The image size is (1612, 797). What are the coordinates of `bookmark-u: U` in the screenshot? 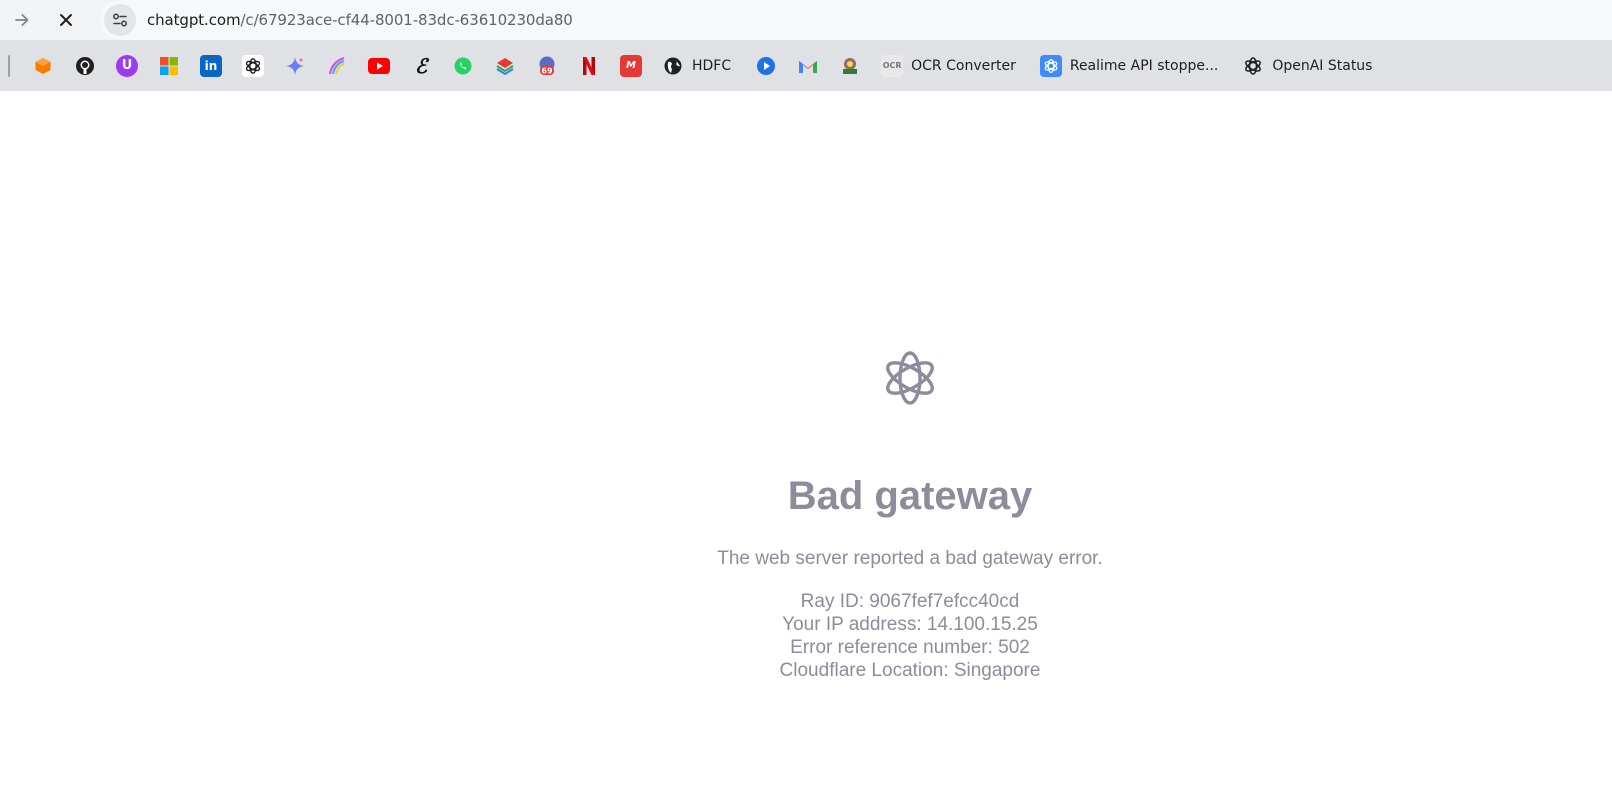 It's located at (127, 66).